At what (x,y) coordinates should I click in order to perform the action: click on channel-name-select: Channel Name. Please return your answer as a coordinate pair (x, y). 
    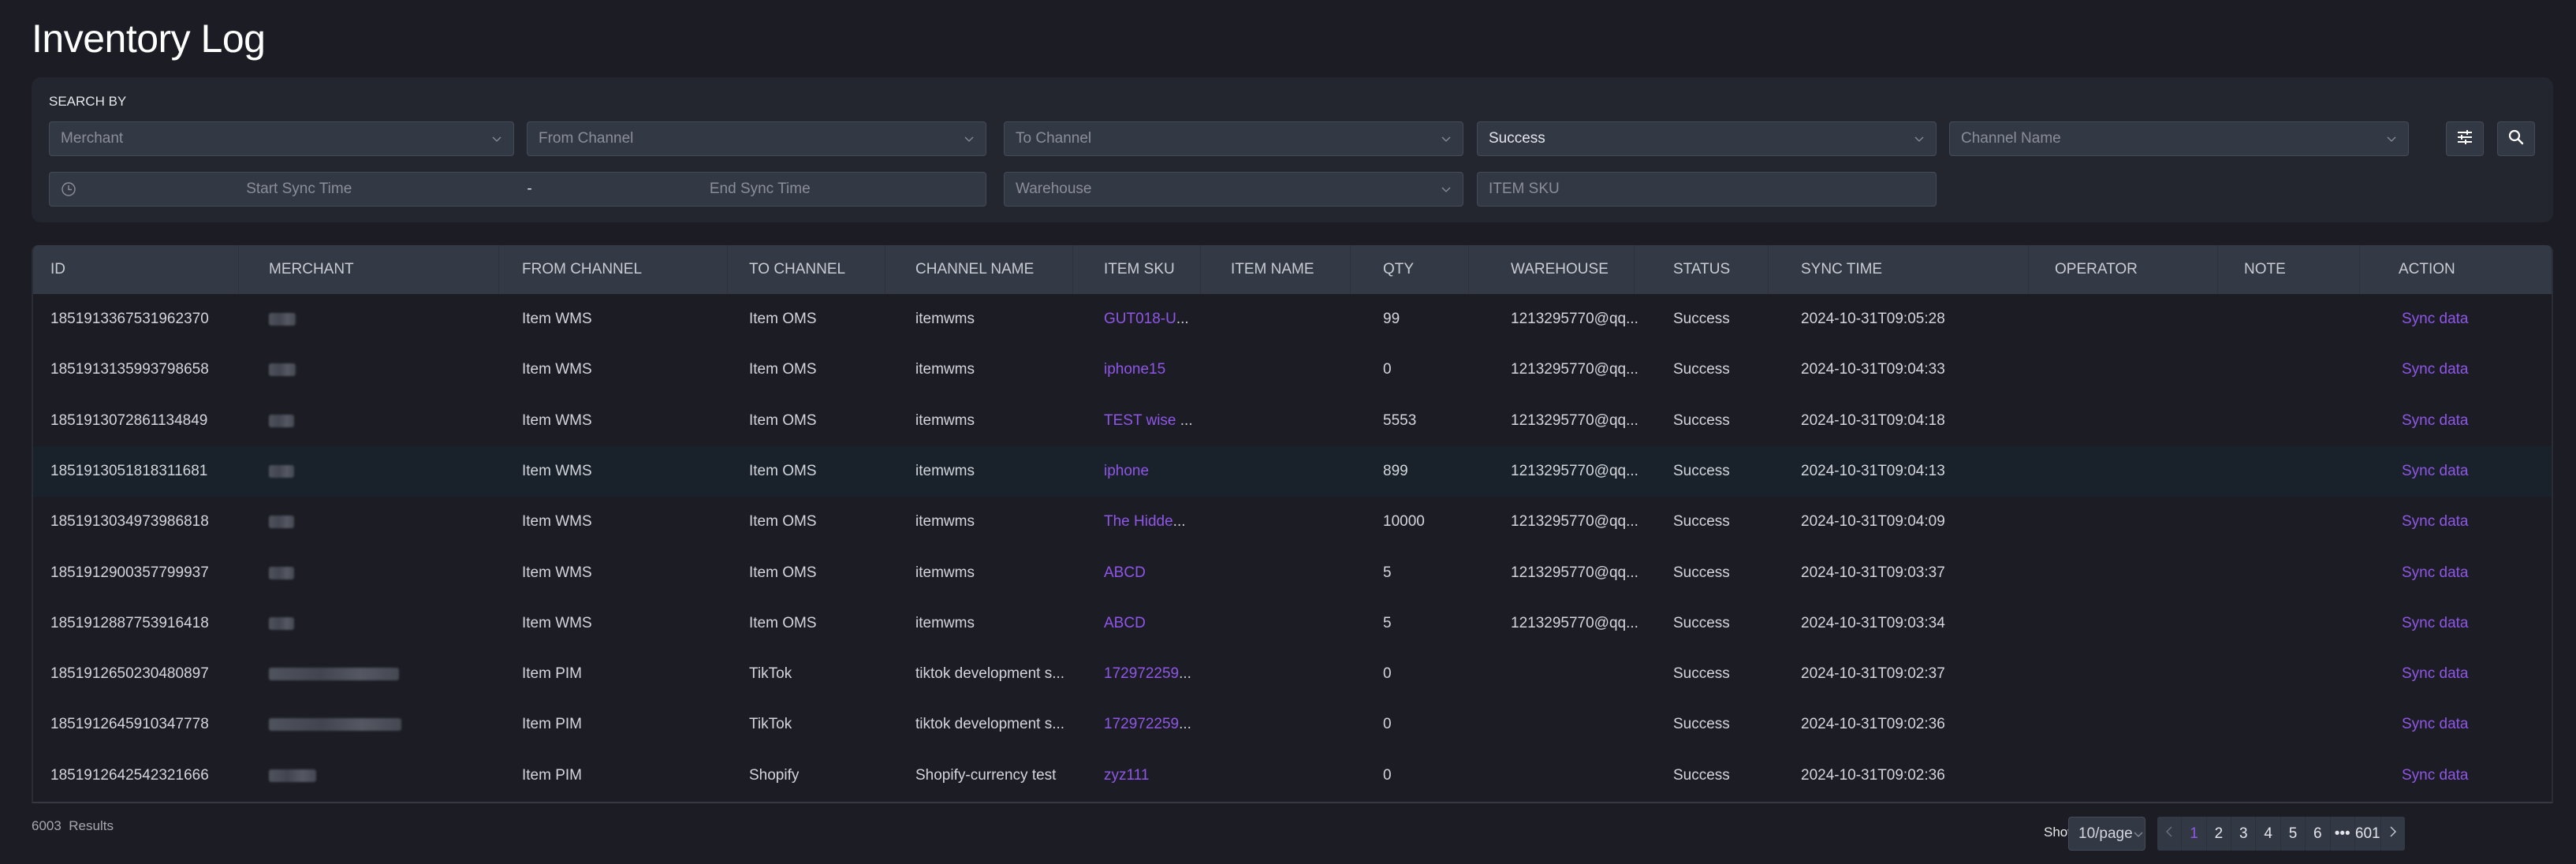
    Looking at the image, I should click on (2179, 139).